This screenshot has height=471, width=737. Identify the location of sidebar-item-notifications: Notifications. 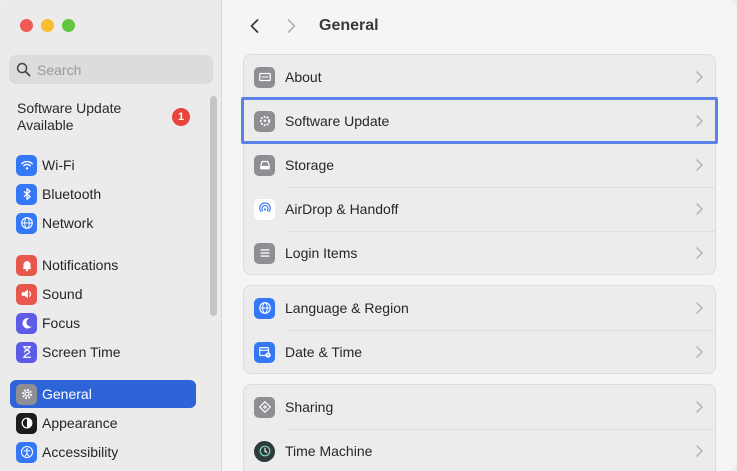
(103, 265).